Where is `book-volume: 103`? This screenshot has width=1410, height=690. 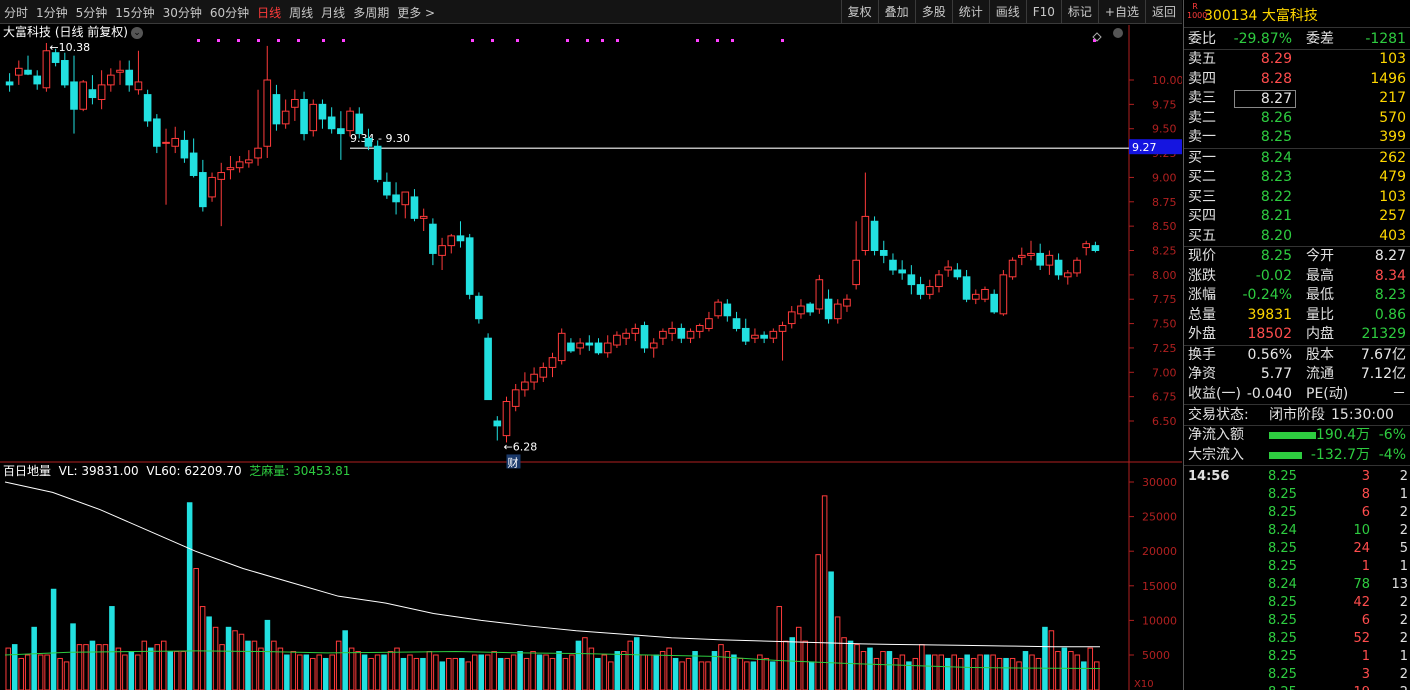 book-volume: 103 is located at coordinates (1392, 59).